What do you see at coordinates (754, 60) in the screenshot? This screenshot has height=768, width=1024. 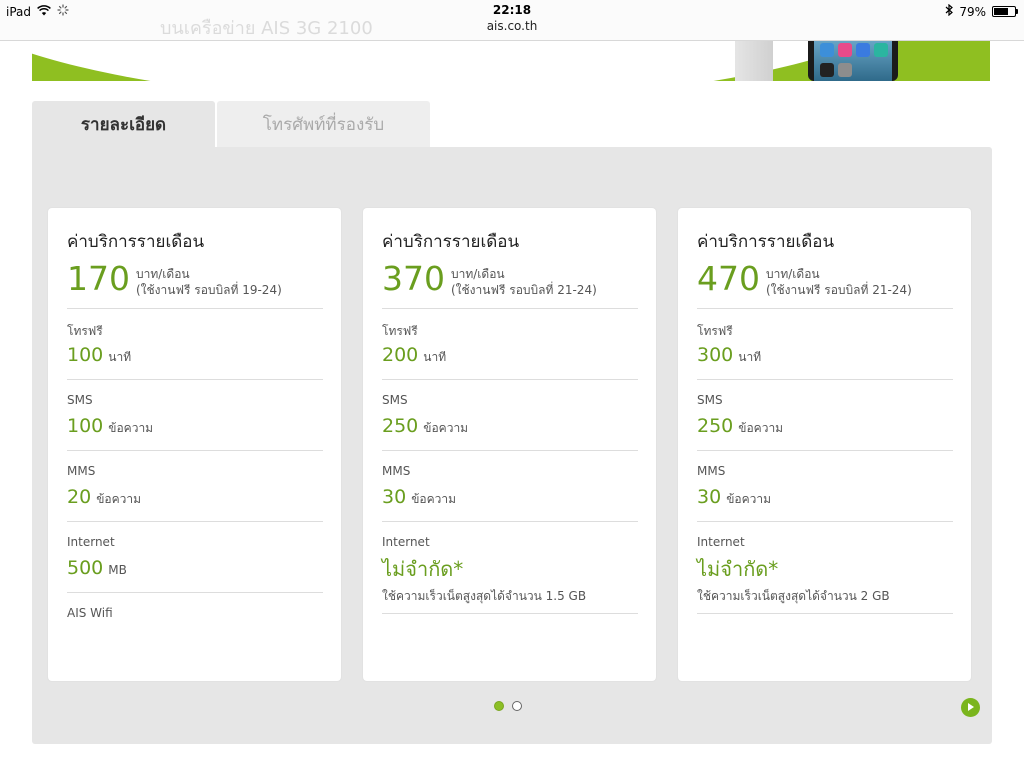 I see `phone-image-gold` at bounding box center [754, 60].